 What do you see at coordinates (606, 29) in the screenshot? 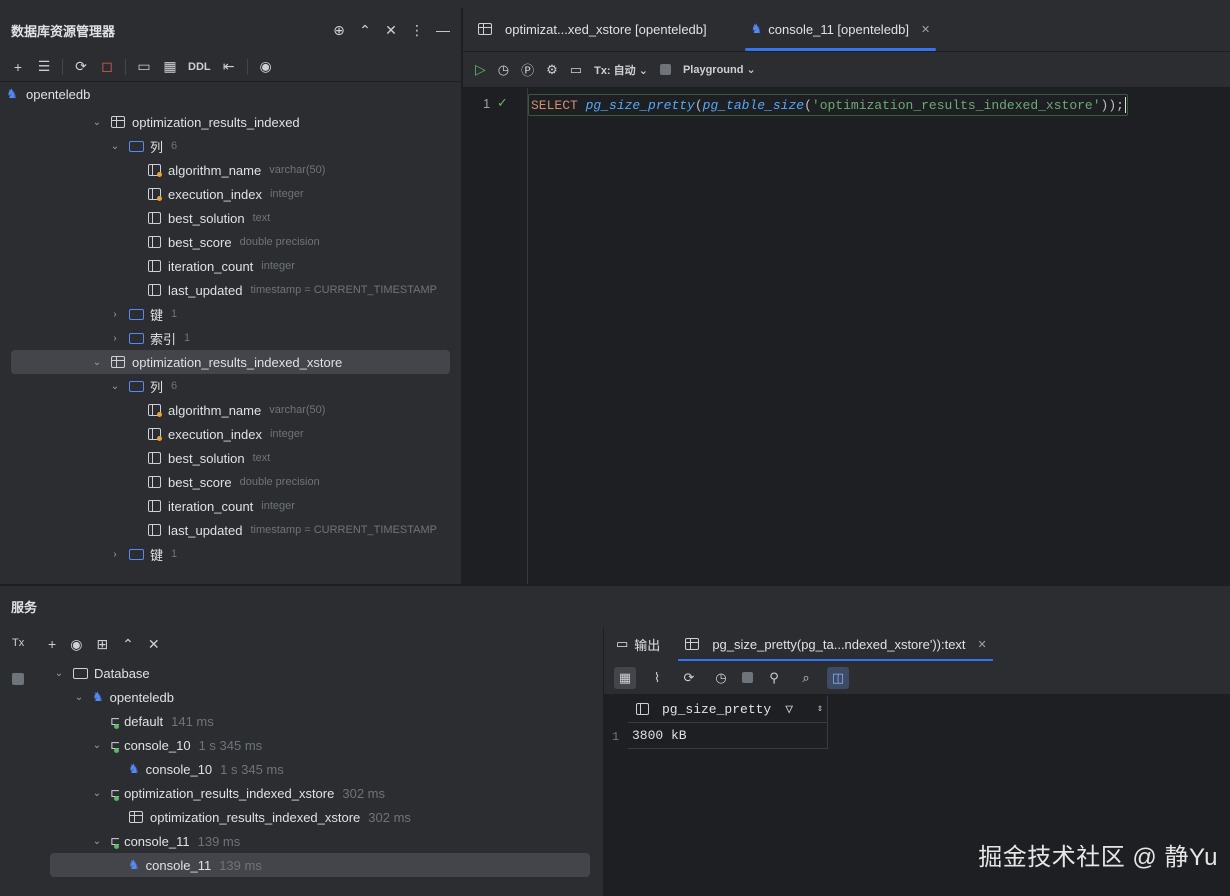
I see `tab-label: optimizat...xed_xstore [openteledb]` at bounding box center [606, 29].